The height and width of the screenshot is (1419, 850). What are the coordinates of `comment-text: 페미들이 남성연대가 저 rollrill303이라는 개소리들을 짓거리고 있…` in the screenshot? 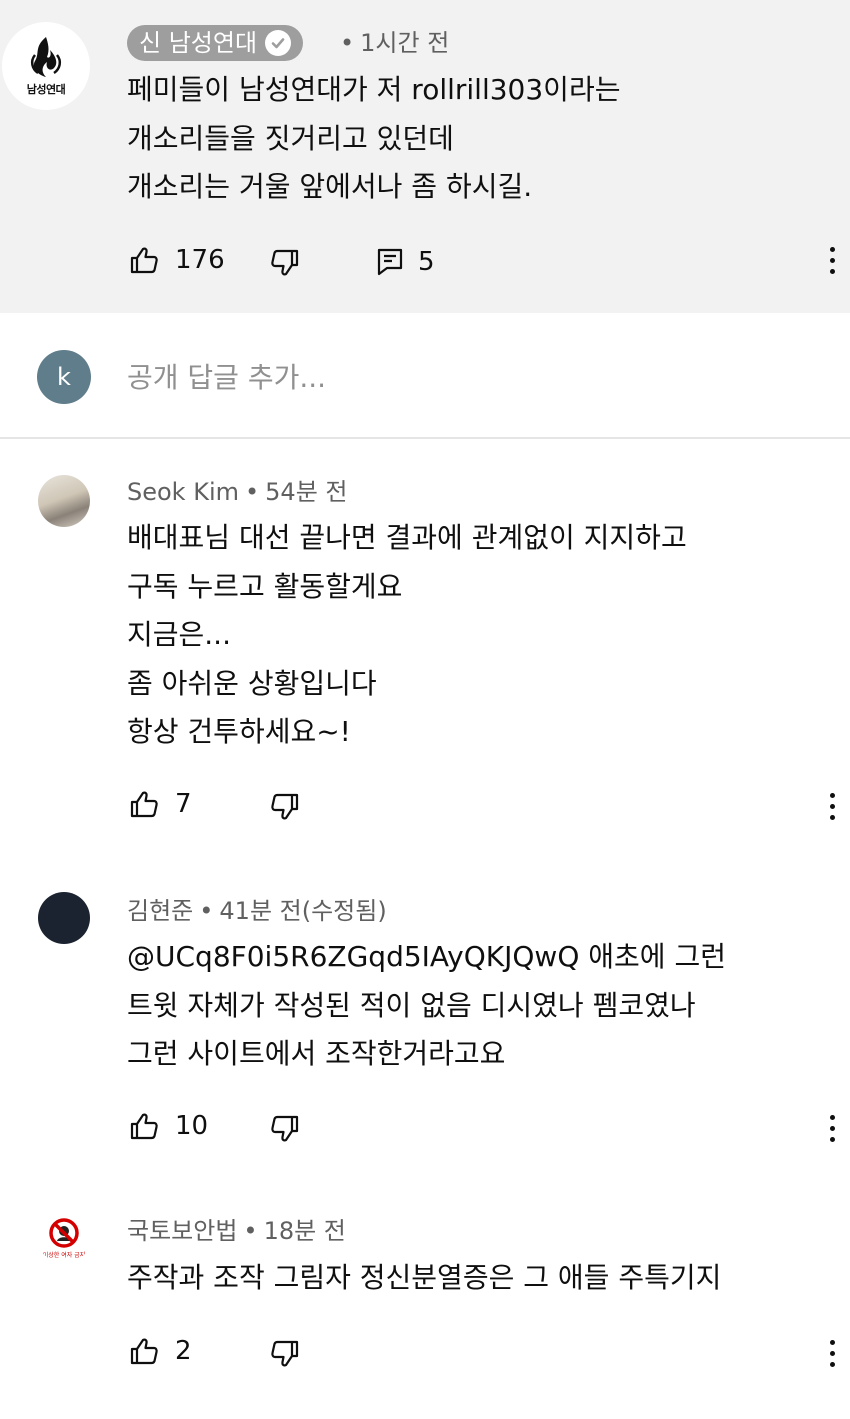 It's located at (374, 138).